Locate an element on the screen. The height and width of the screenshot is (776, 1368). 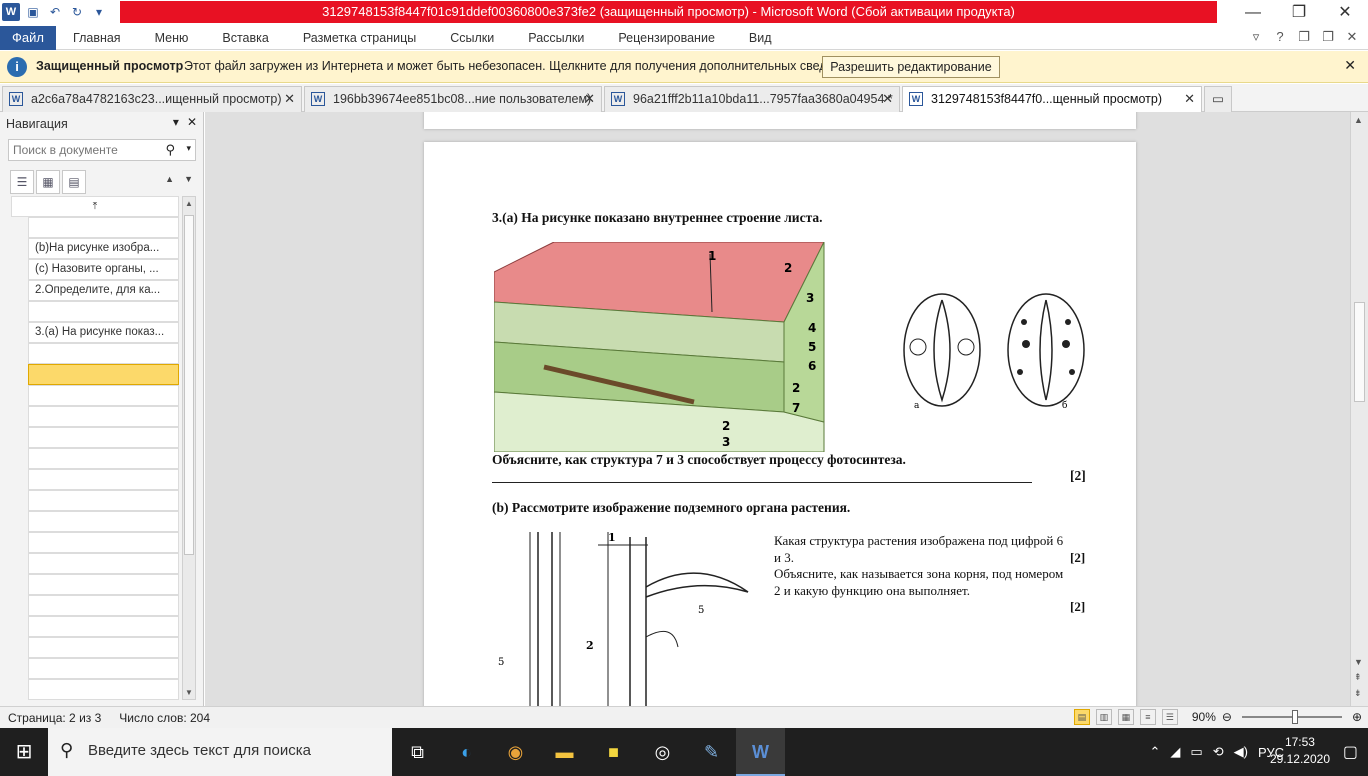
doc-scroll-thumb is located at coordinates (1359, 352).